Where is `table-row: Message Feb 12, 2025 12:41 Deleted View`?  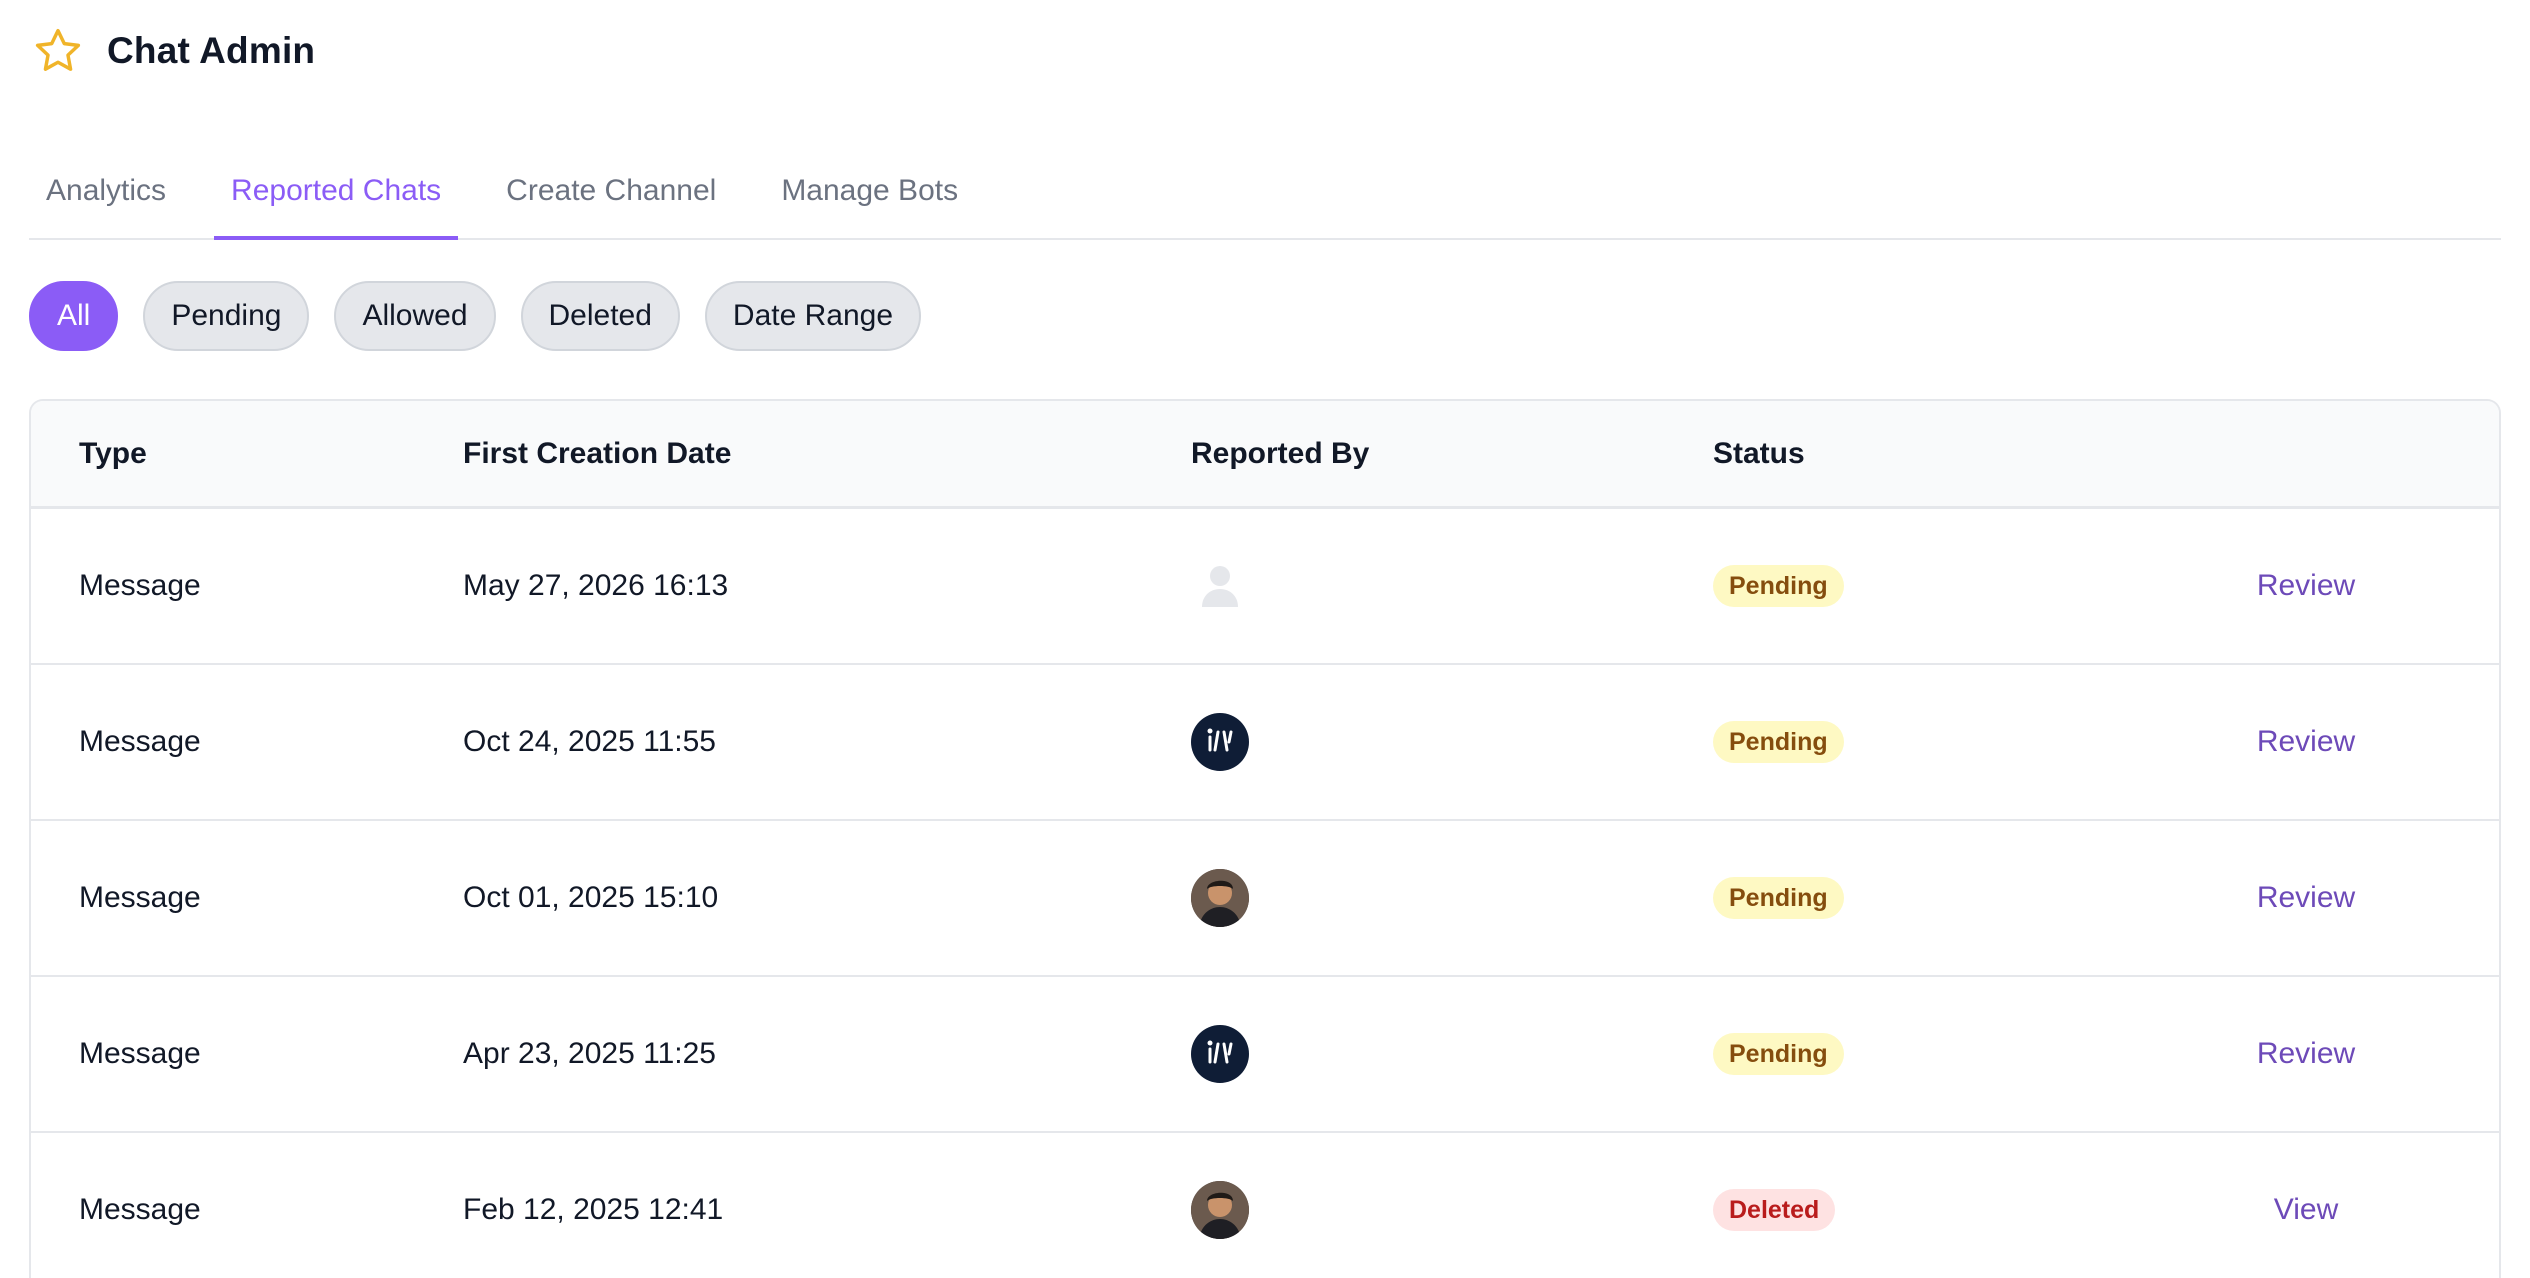 table-row: Message Feb 12, 2025 12:41 Deleted View is located at coordinates (1265, 1205).